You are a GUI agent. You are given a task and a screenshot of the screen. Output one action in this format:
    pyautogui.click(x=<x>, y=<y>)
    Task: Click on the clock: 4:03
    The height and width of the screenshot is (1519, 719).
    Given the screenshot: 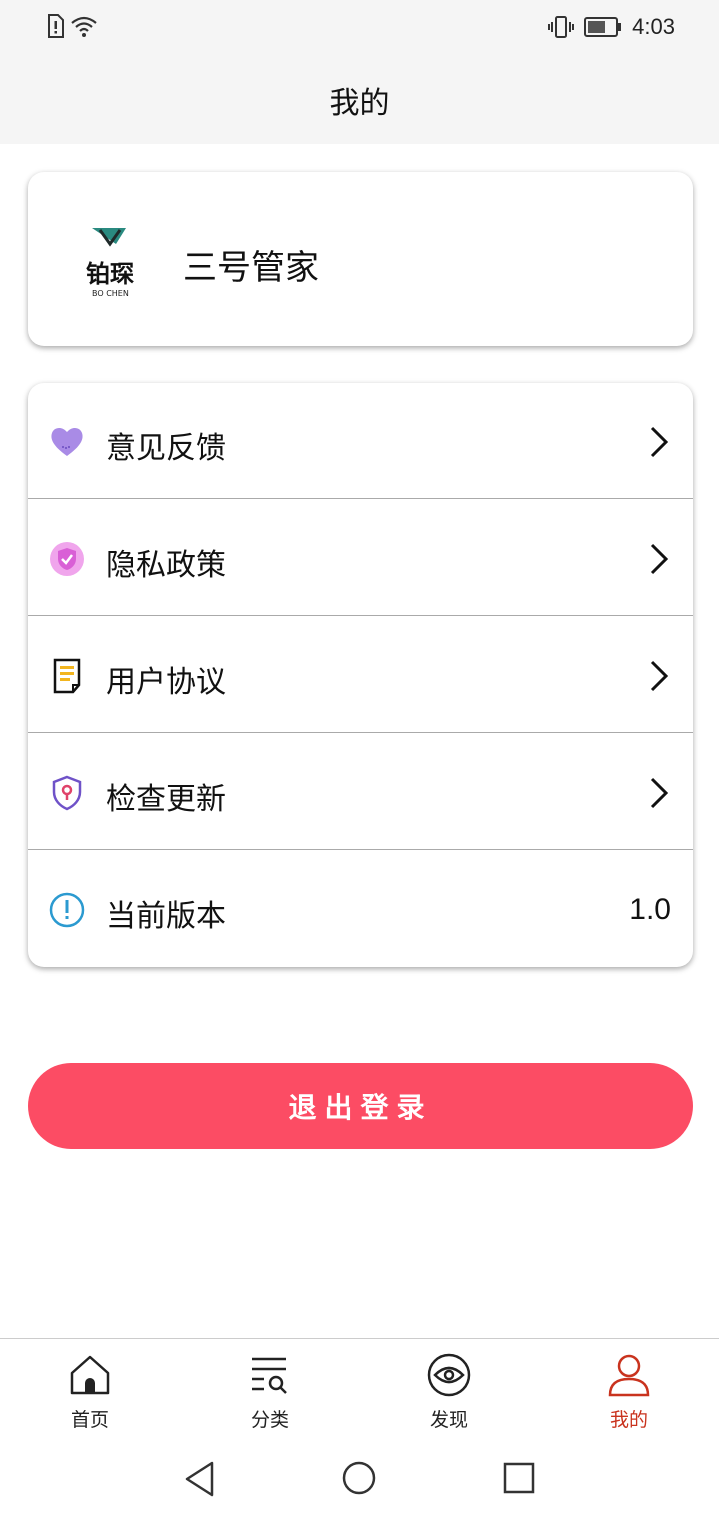 What is the action you would take?
    pyautogui.click(x=653, y=26)
    